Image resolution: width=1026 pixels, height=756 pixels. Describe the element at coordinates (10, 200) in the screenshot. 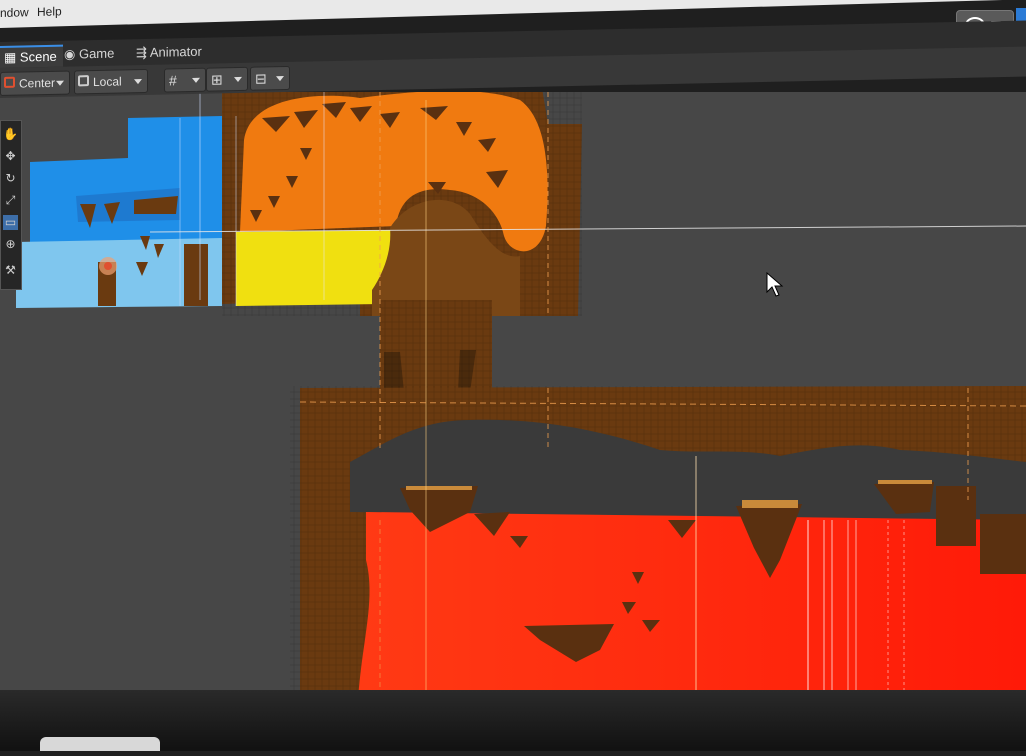

I see `scale-icon: ⤢` at that location.